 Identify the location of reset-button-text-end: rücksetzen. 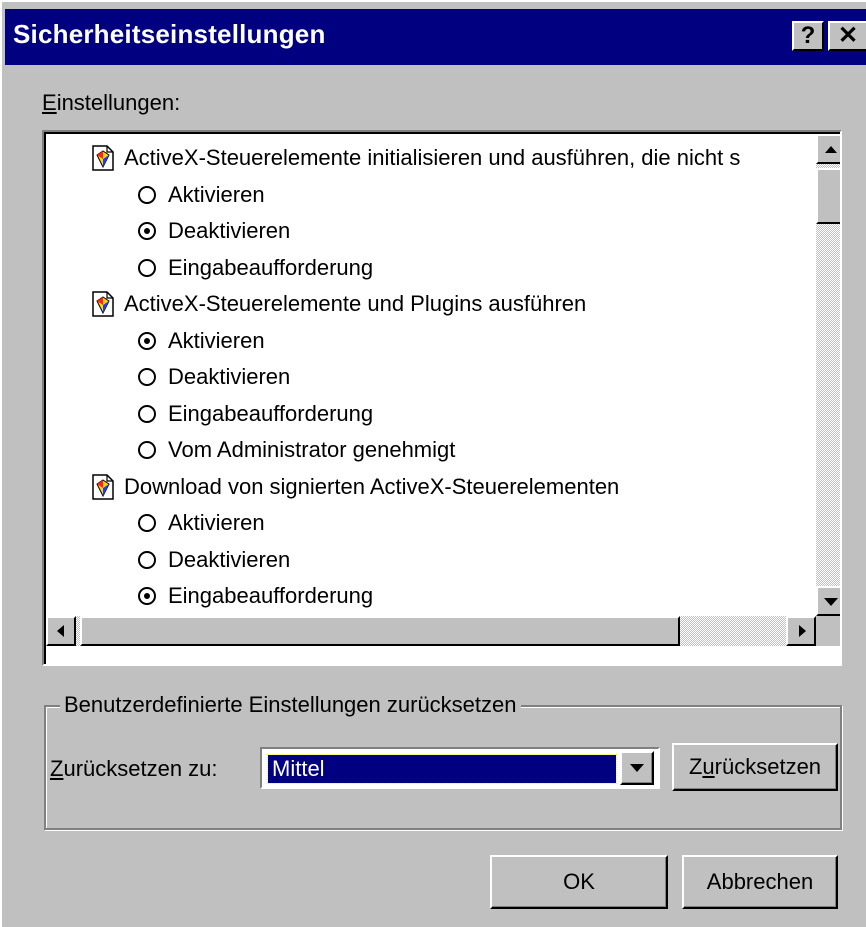
(768, 766).